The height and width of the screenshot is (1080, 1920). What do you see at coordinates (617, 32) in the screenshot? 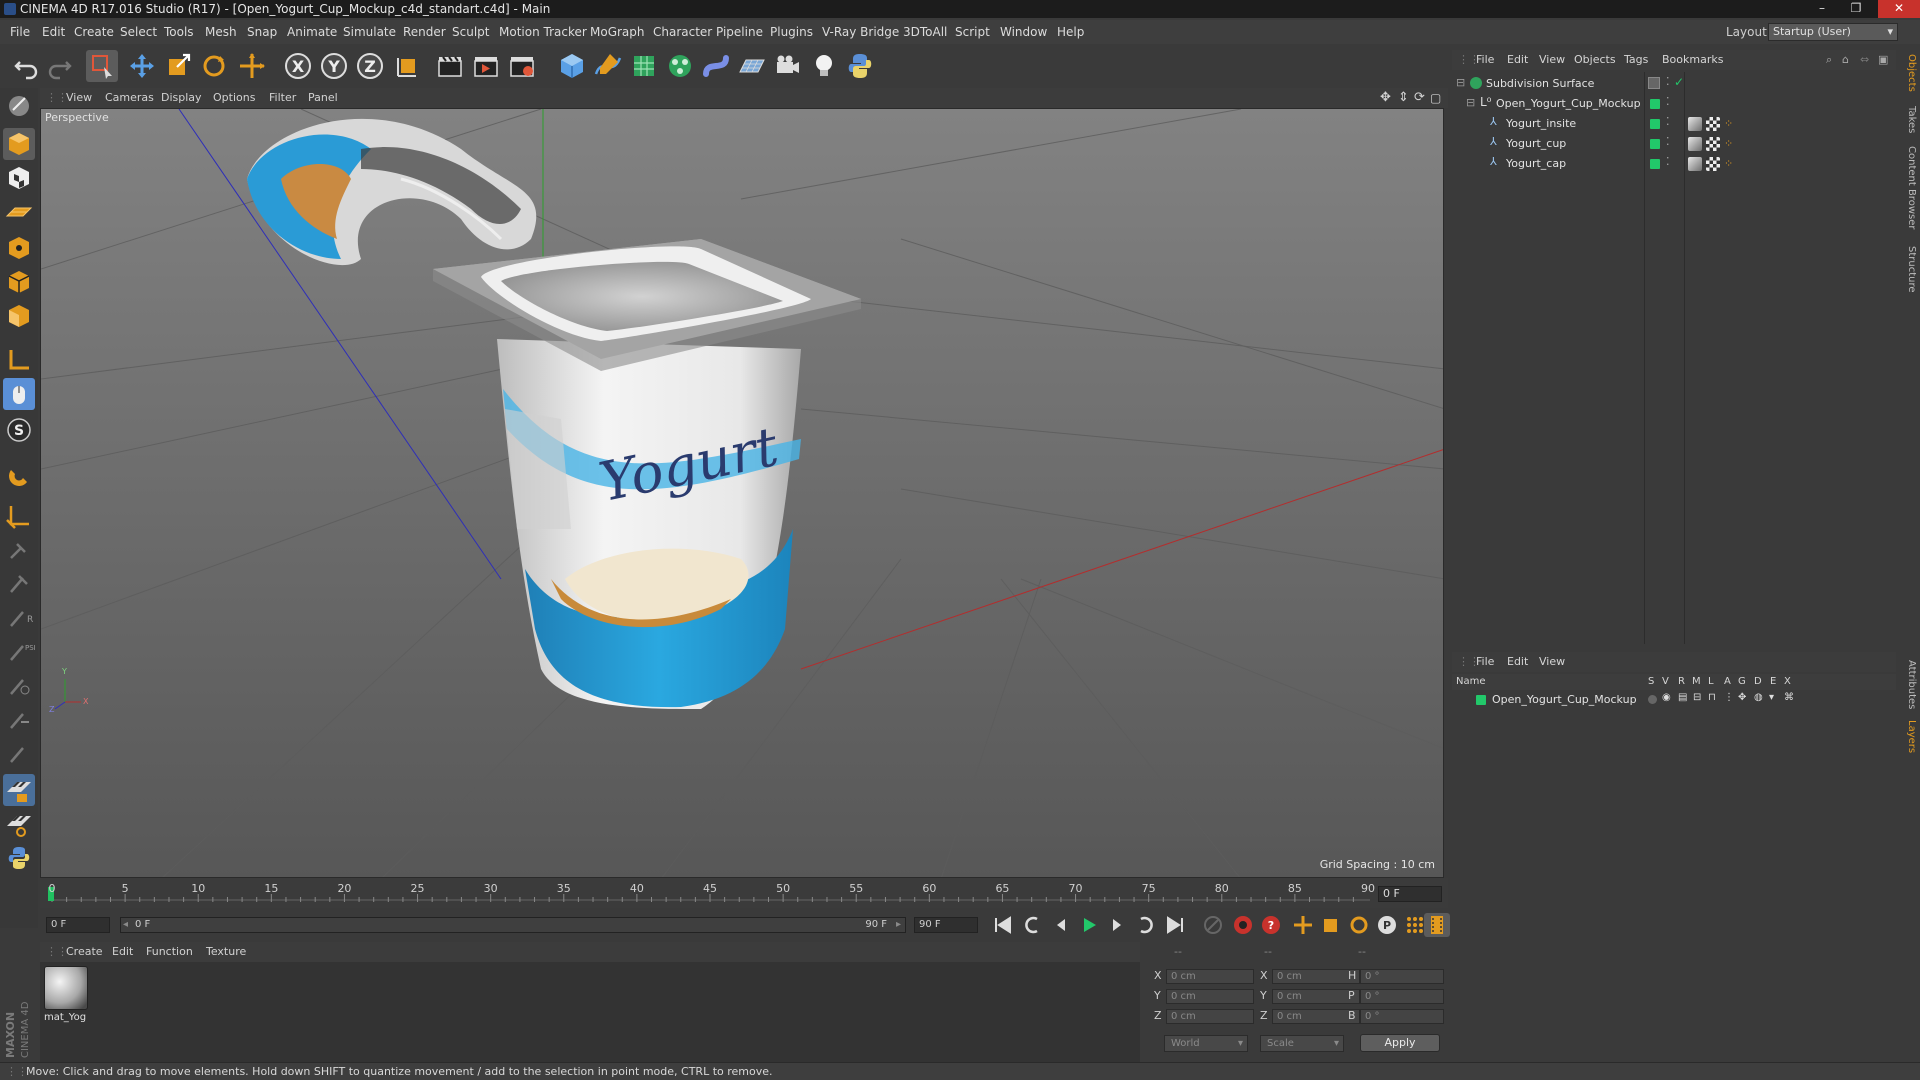
I see `menu-mograph: MoGraph` at bounding box center [617, 32].